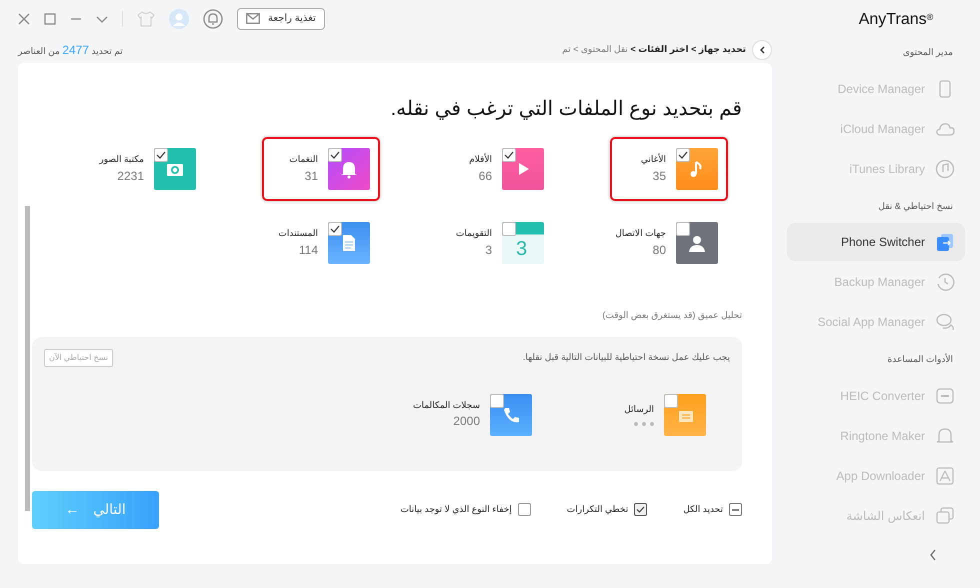 This screenshot has height=588, width=980. I want to click on page-heading: قم بتحديد نوع الملفات التي ترغب في نقله., so click(566, 109).